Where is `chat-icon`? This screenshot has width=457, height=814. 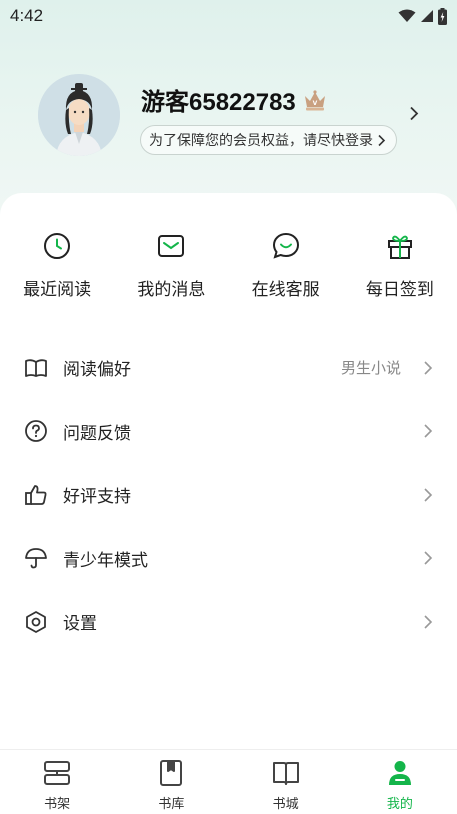 chat-icon is located at coordinates (285, 245).